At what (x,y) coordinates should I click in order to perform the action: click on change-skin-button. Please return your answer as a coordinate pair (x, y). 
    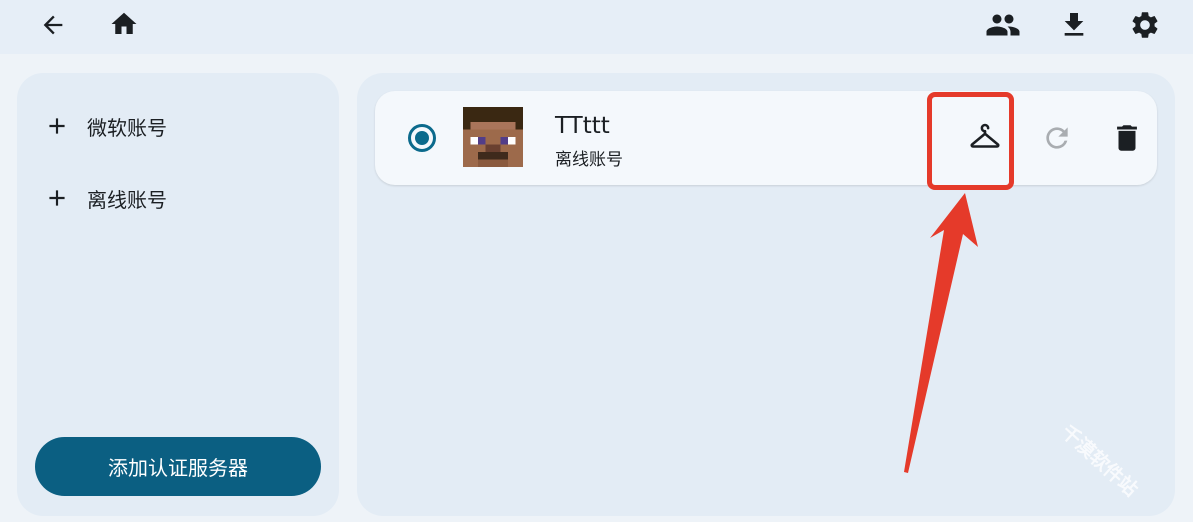
    Looking at the image, I should click on (985, 138).